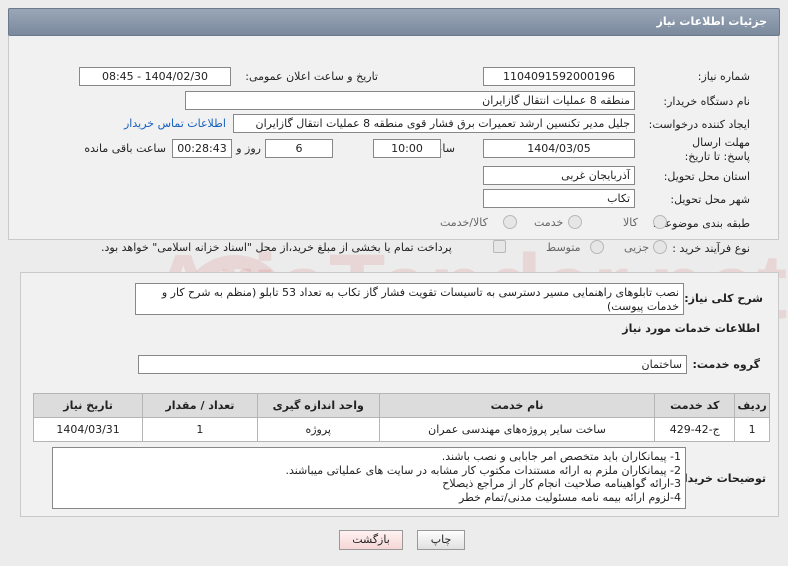 This screenshot has width=788, height=566. I want to click on category-service-label: خدمت, so click(549, 222).